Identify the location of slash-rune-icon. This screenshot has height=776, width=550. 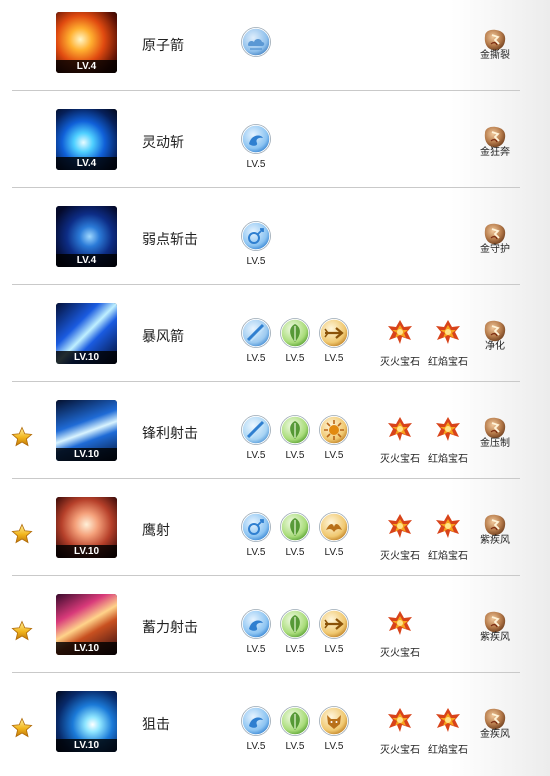
(256, 430).